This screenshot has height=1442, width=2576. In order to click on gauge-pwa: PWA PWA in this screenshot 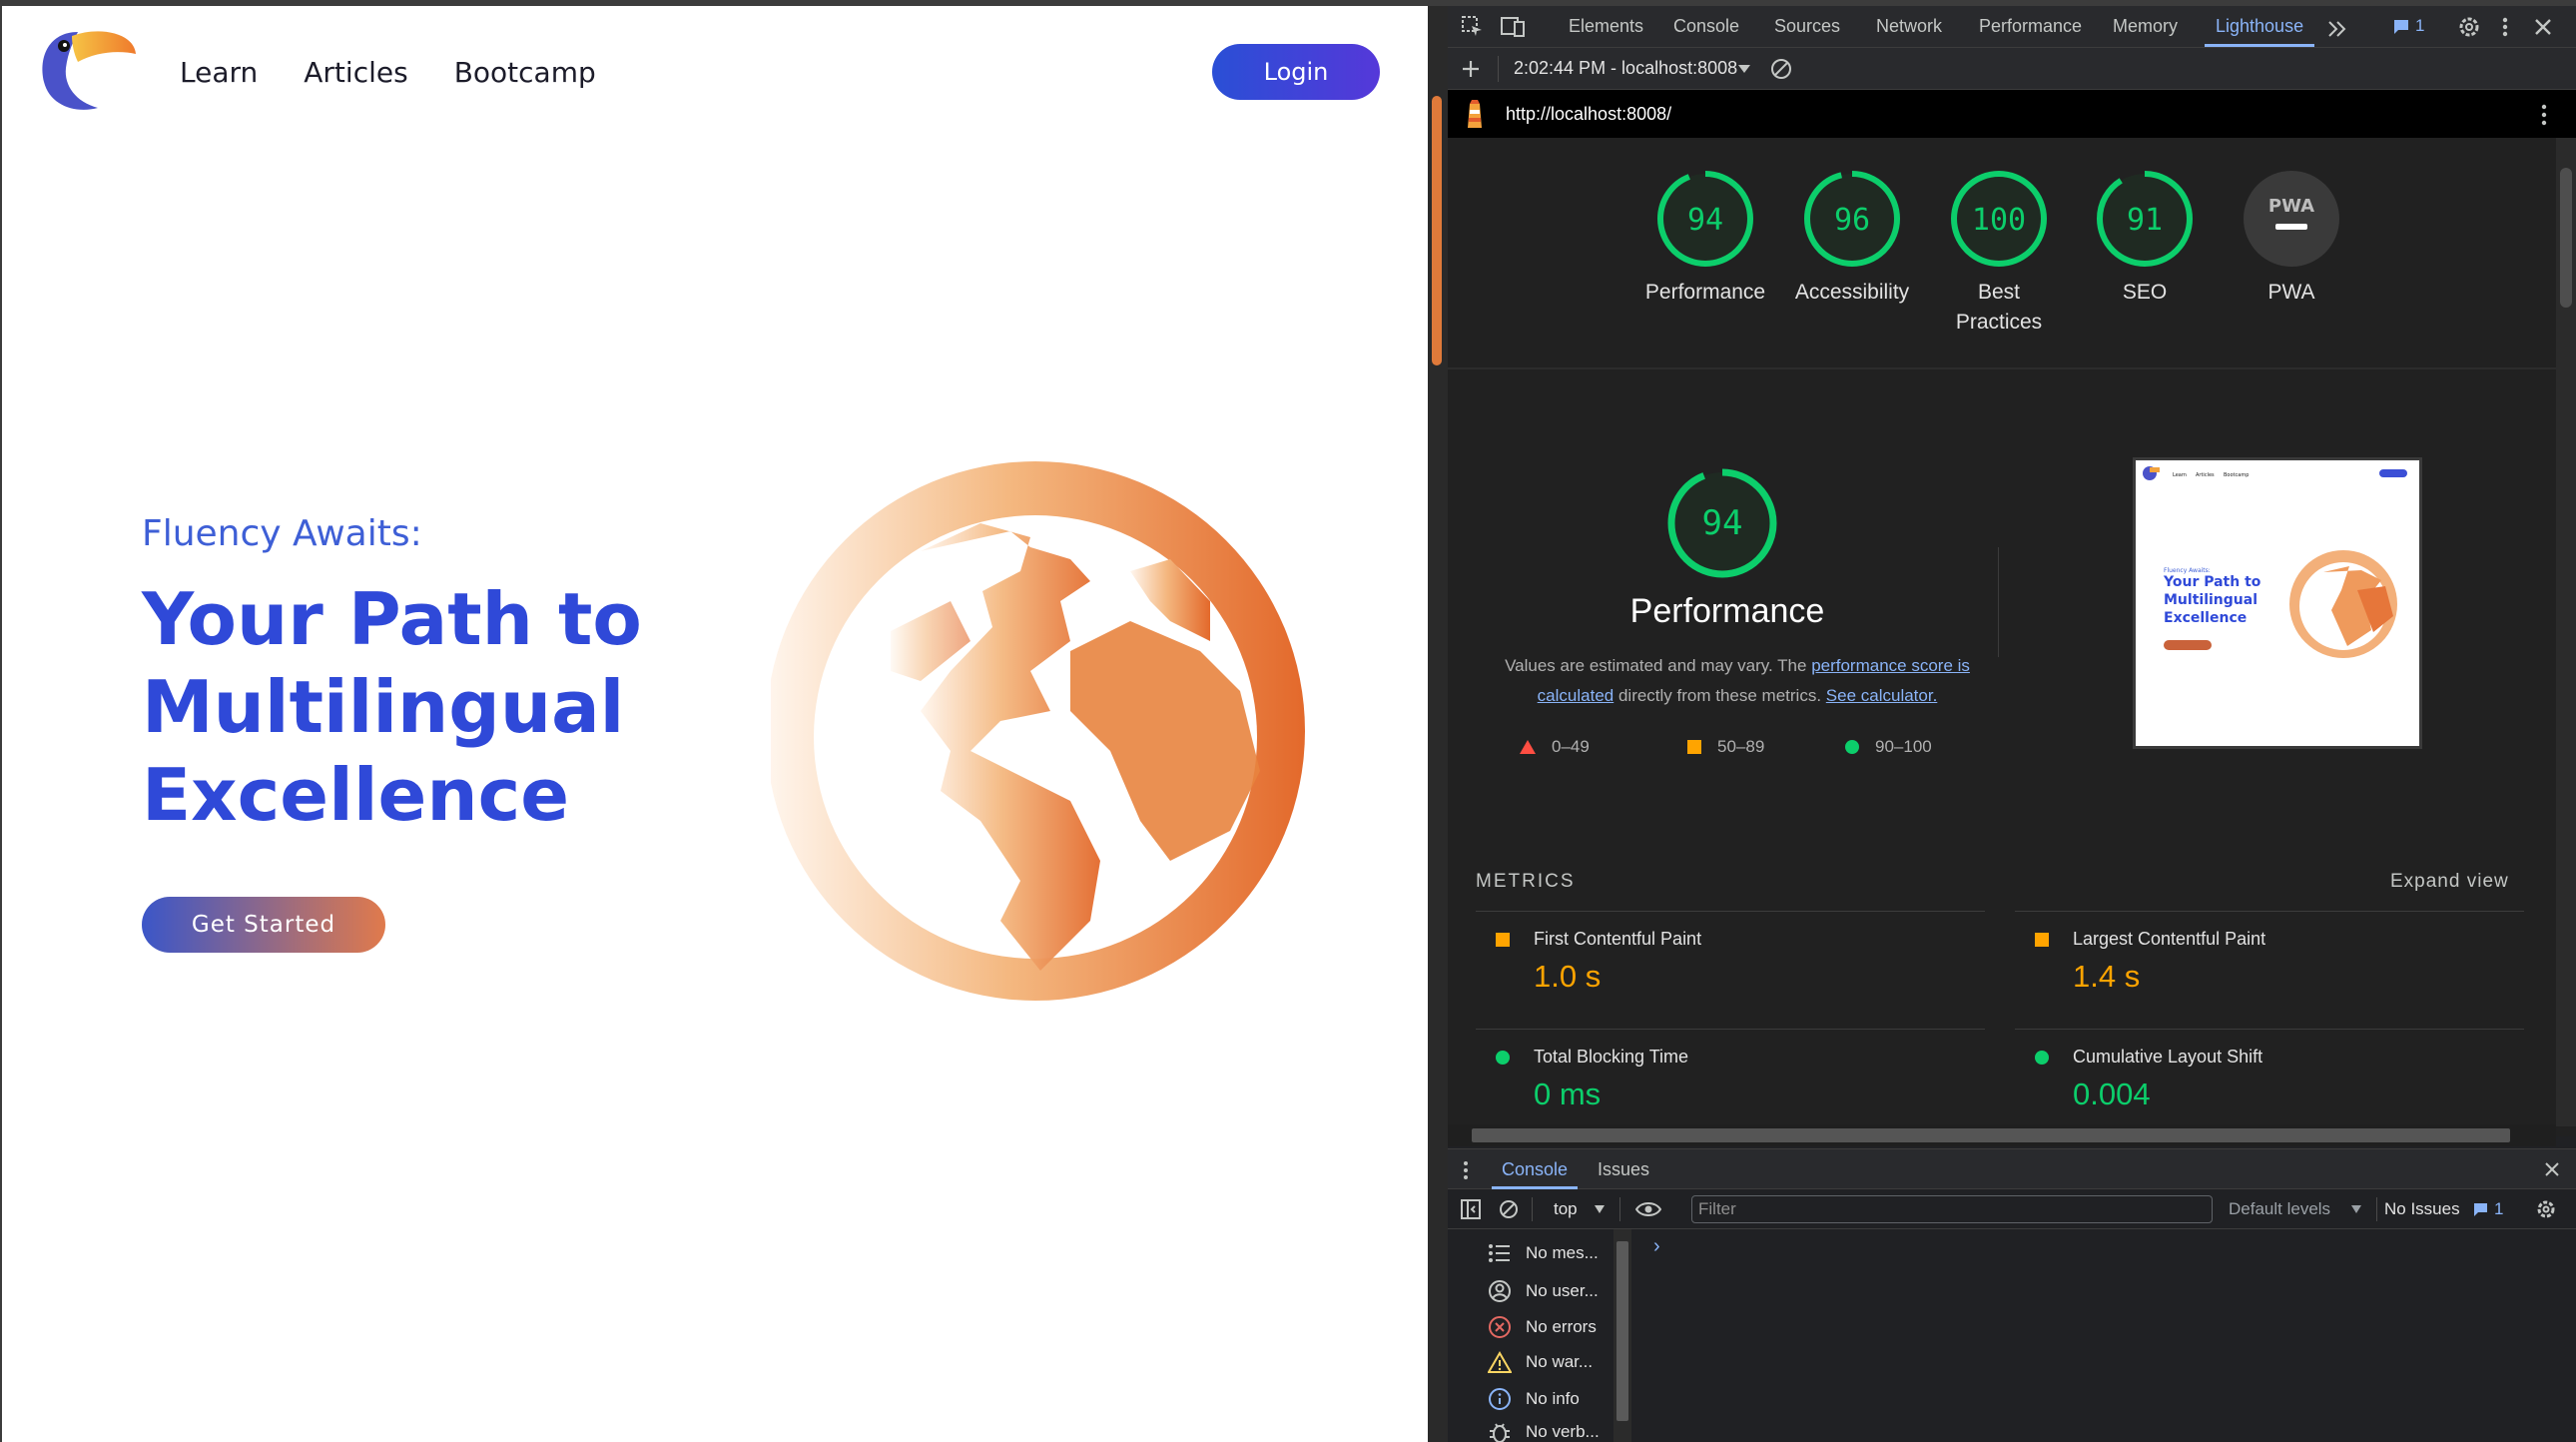, I will do `click(2291, 239)`.